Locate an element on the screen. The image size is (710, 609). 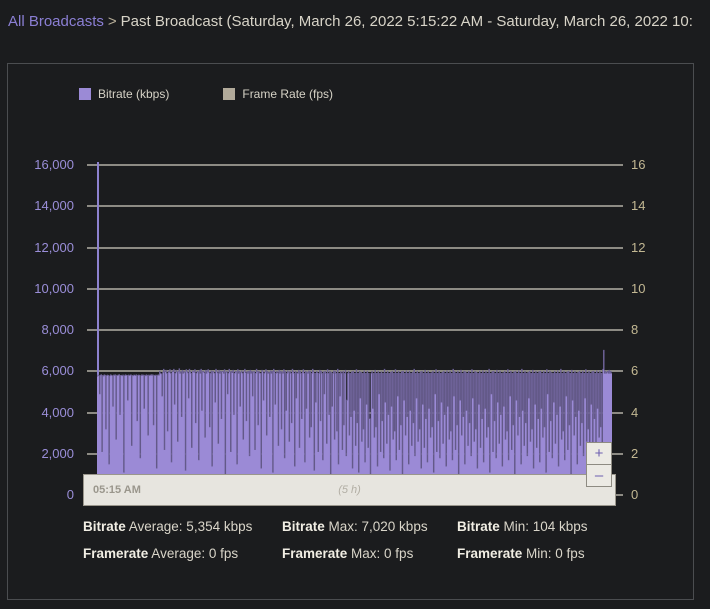
left-axis-tick-label: 10,000 is located at coordinates (54, 288).